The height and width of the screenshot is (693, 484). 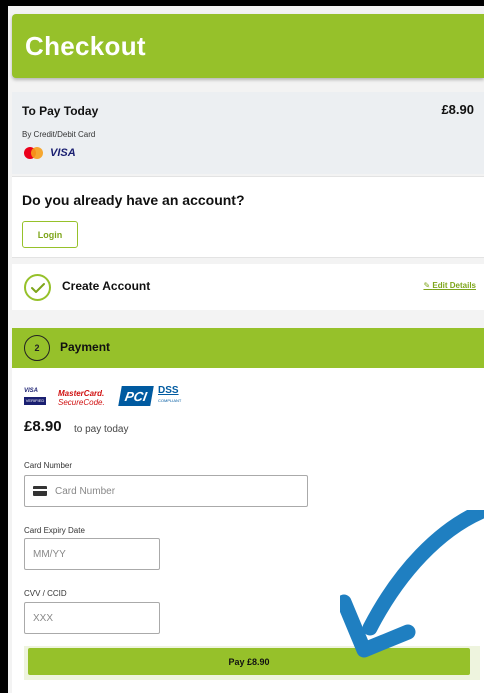 I want to click on compliant-logo-text: COMPLIANT, so click(x=170, y=400).